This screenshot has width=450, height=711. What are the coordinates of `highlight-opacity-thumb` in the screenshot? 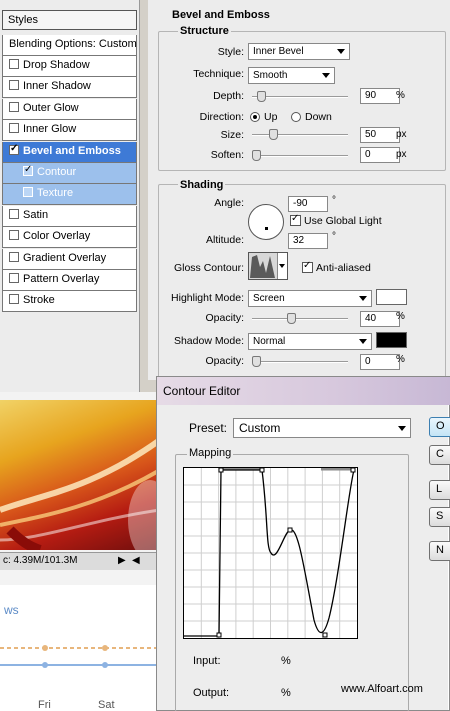 It's located at (291, 318).